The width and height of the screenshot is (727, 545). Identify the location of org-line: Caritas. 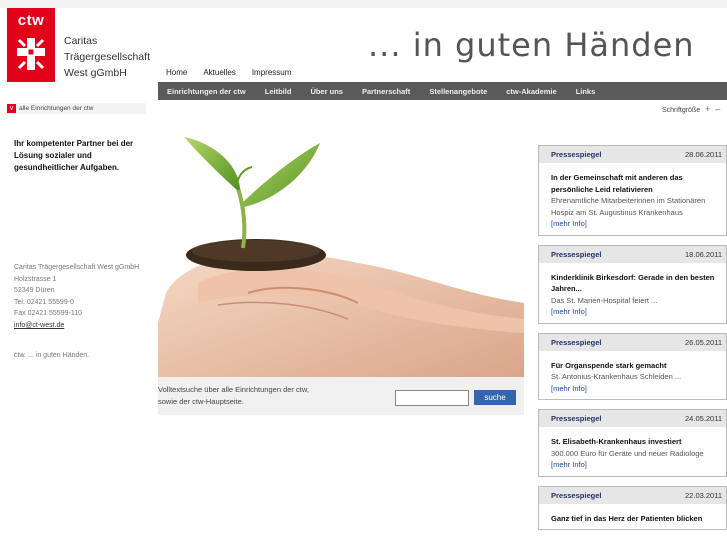
(81, 41).